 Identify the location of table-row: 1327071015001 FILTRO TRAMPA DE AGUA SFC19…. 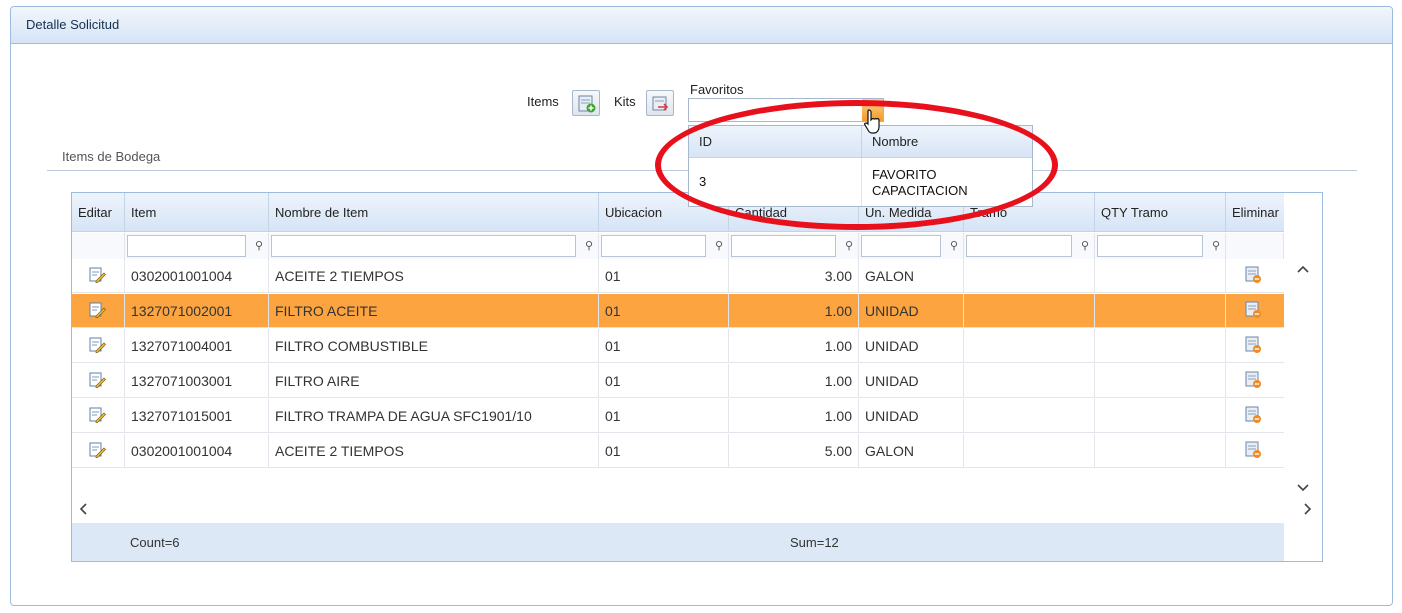
(678, 416).